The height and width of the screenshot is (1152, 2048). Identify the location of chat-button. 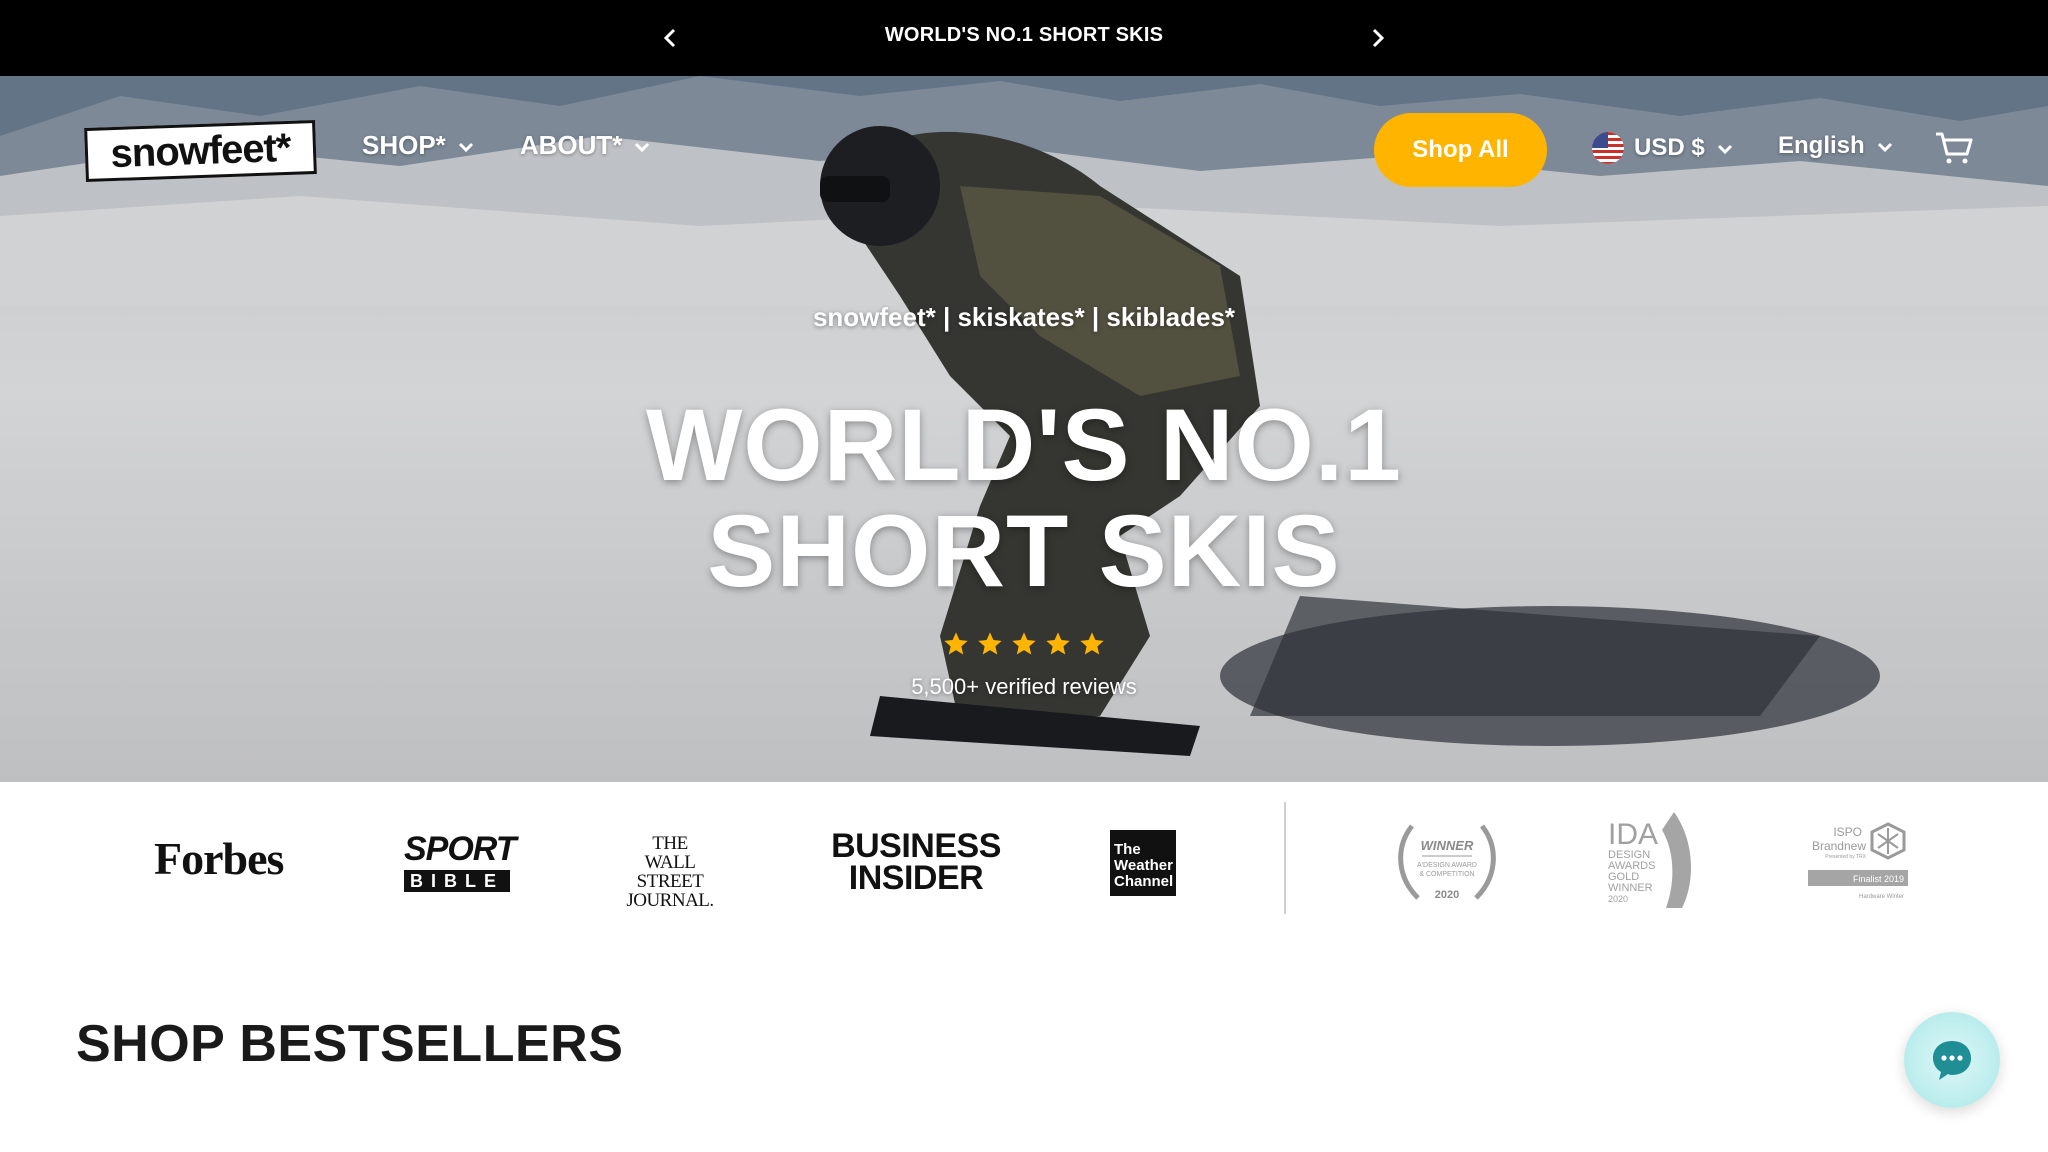
(1952, 1060).